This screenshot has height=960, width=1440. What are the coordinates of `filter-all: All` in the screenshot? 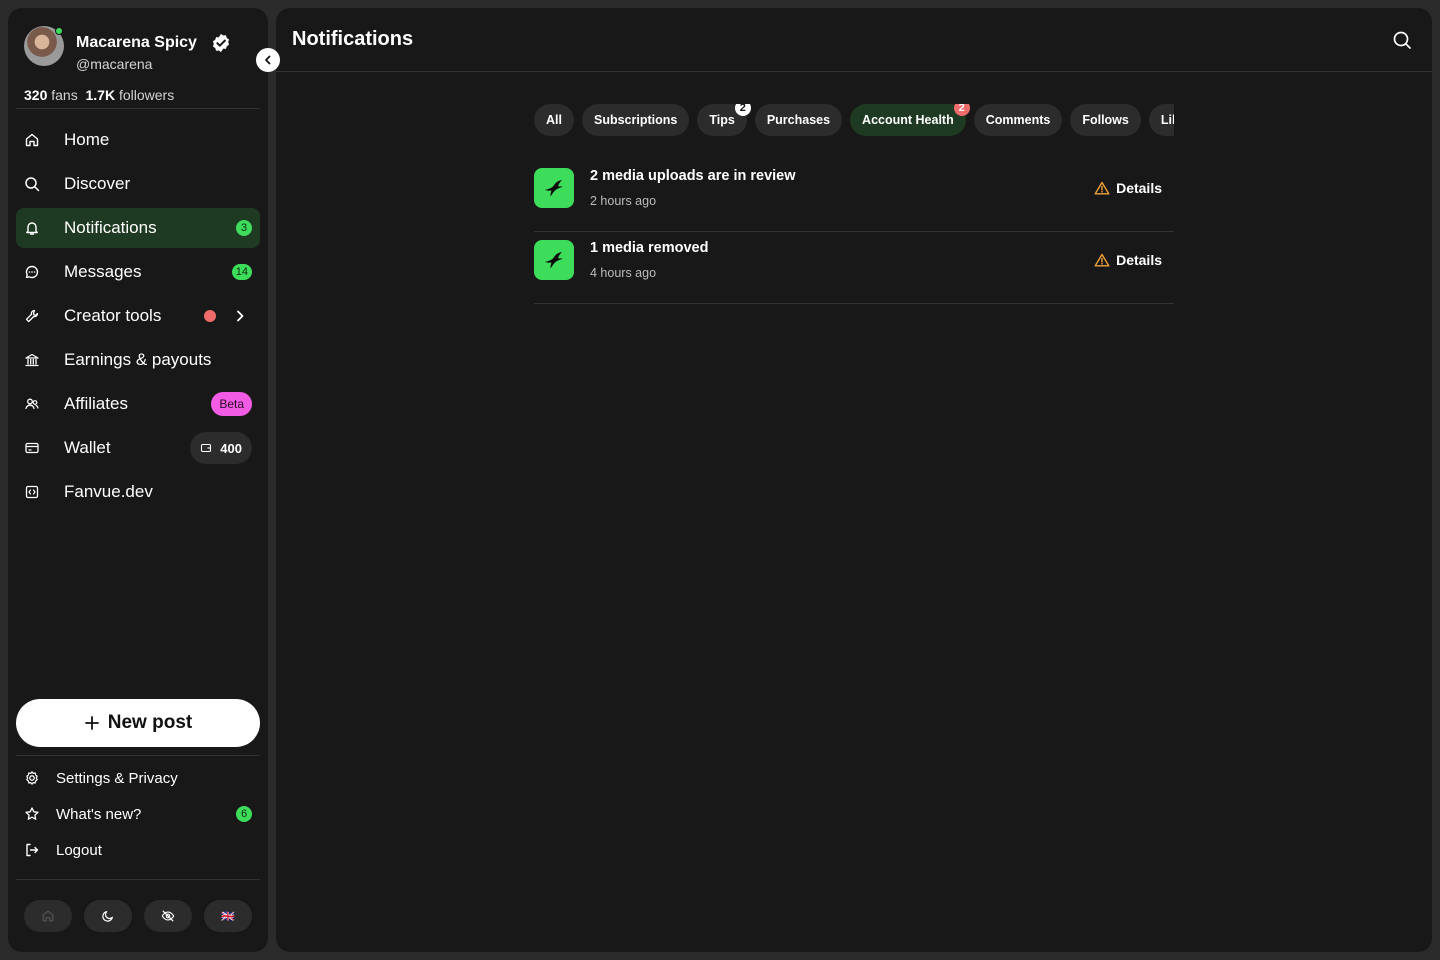 It's located at (554, 120).